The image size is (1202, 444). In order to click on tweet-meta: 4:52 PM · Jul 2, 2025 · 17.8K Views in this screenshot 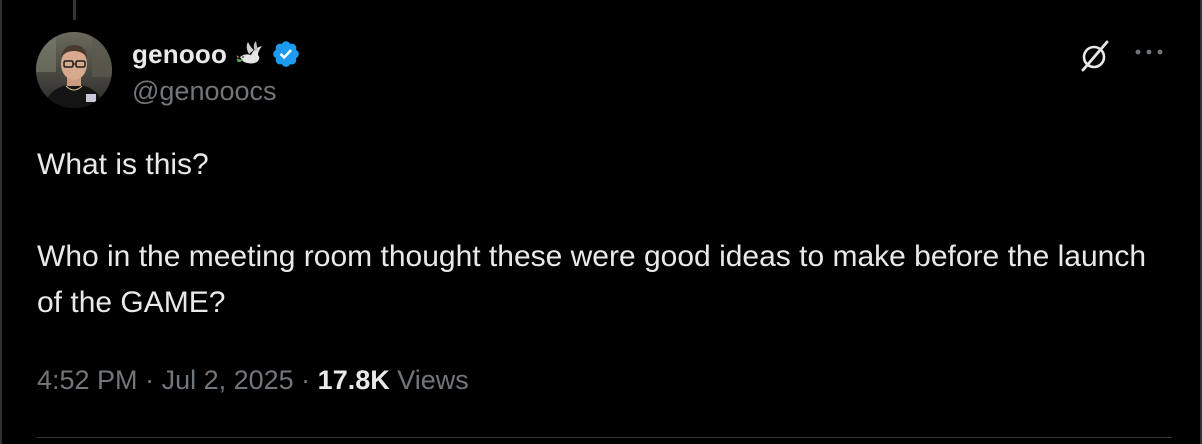, I will do `click(253, 380)`.